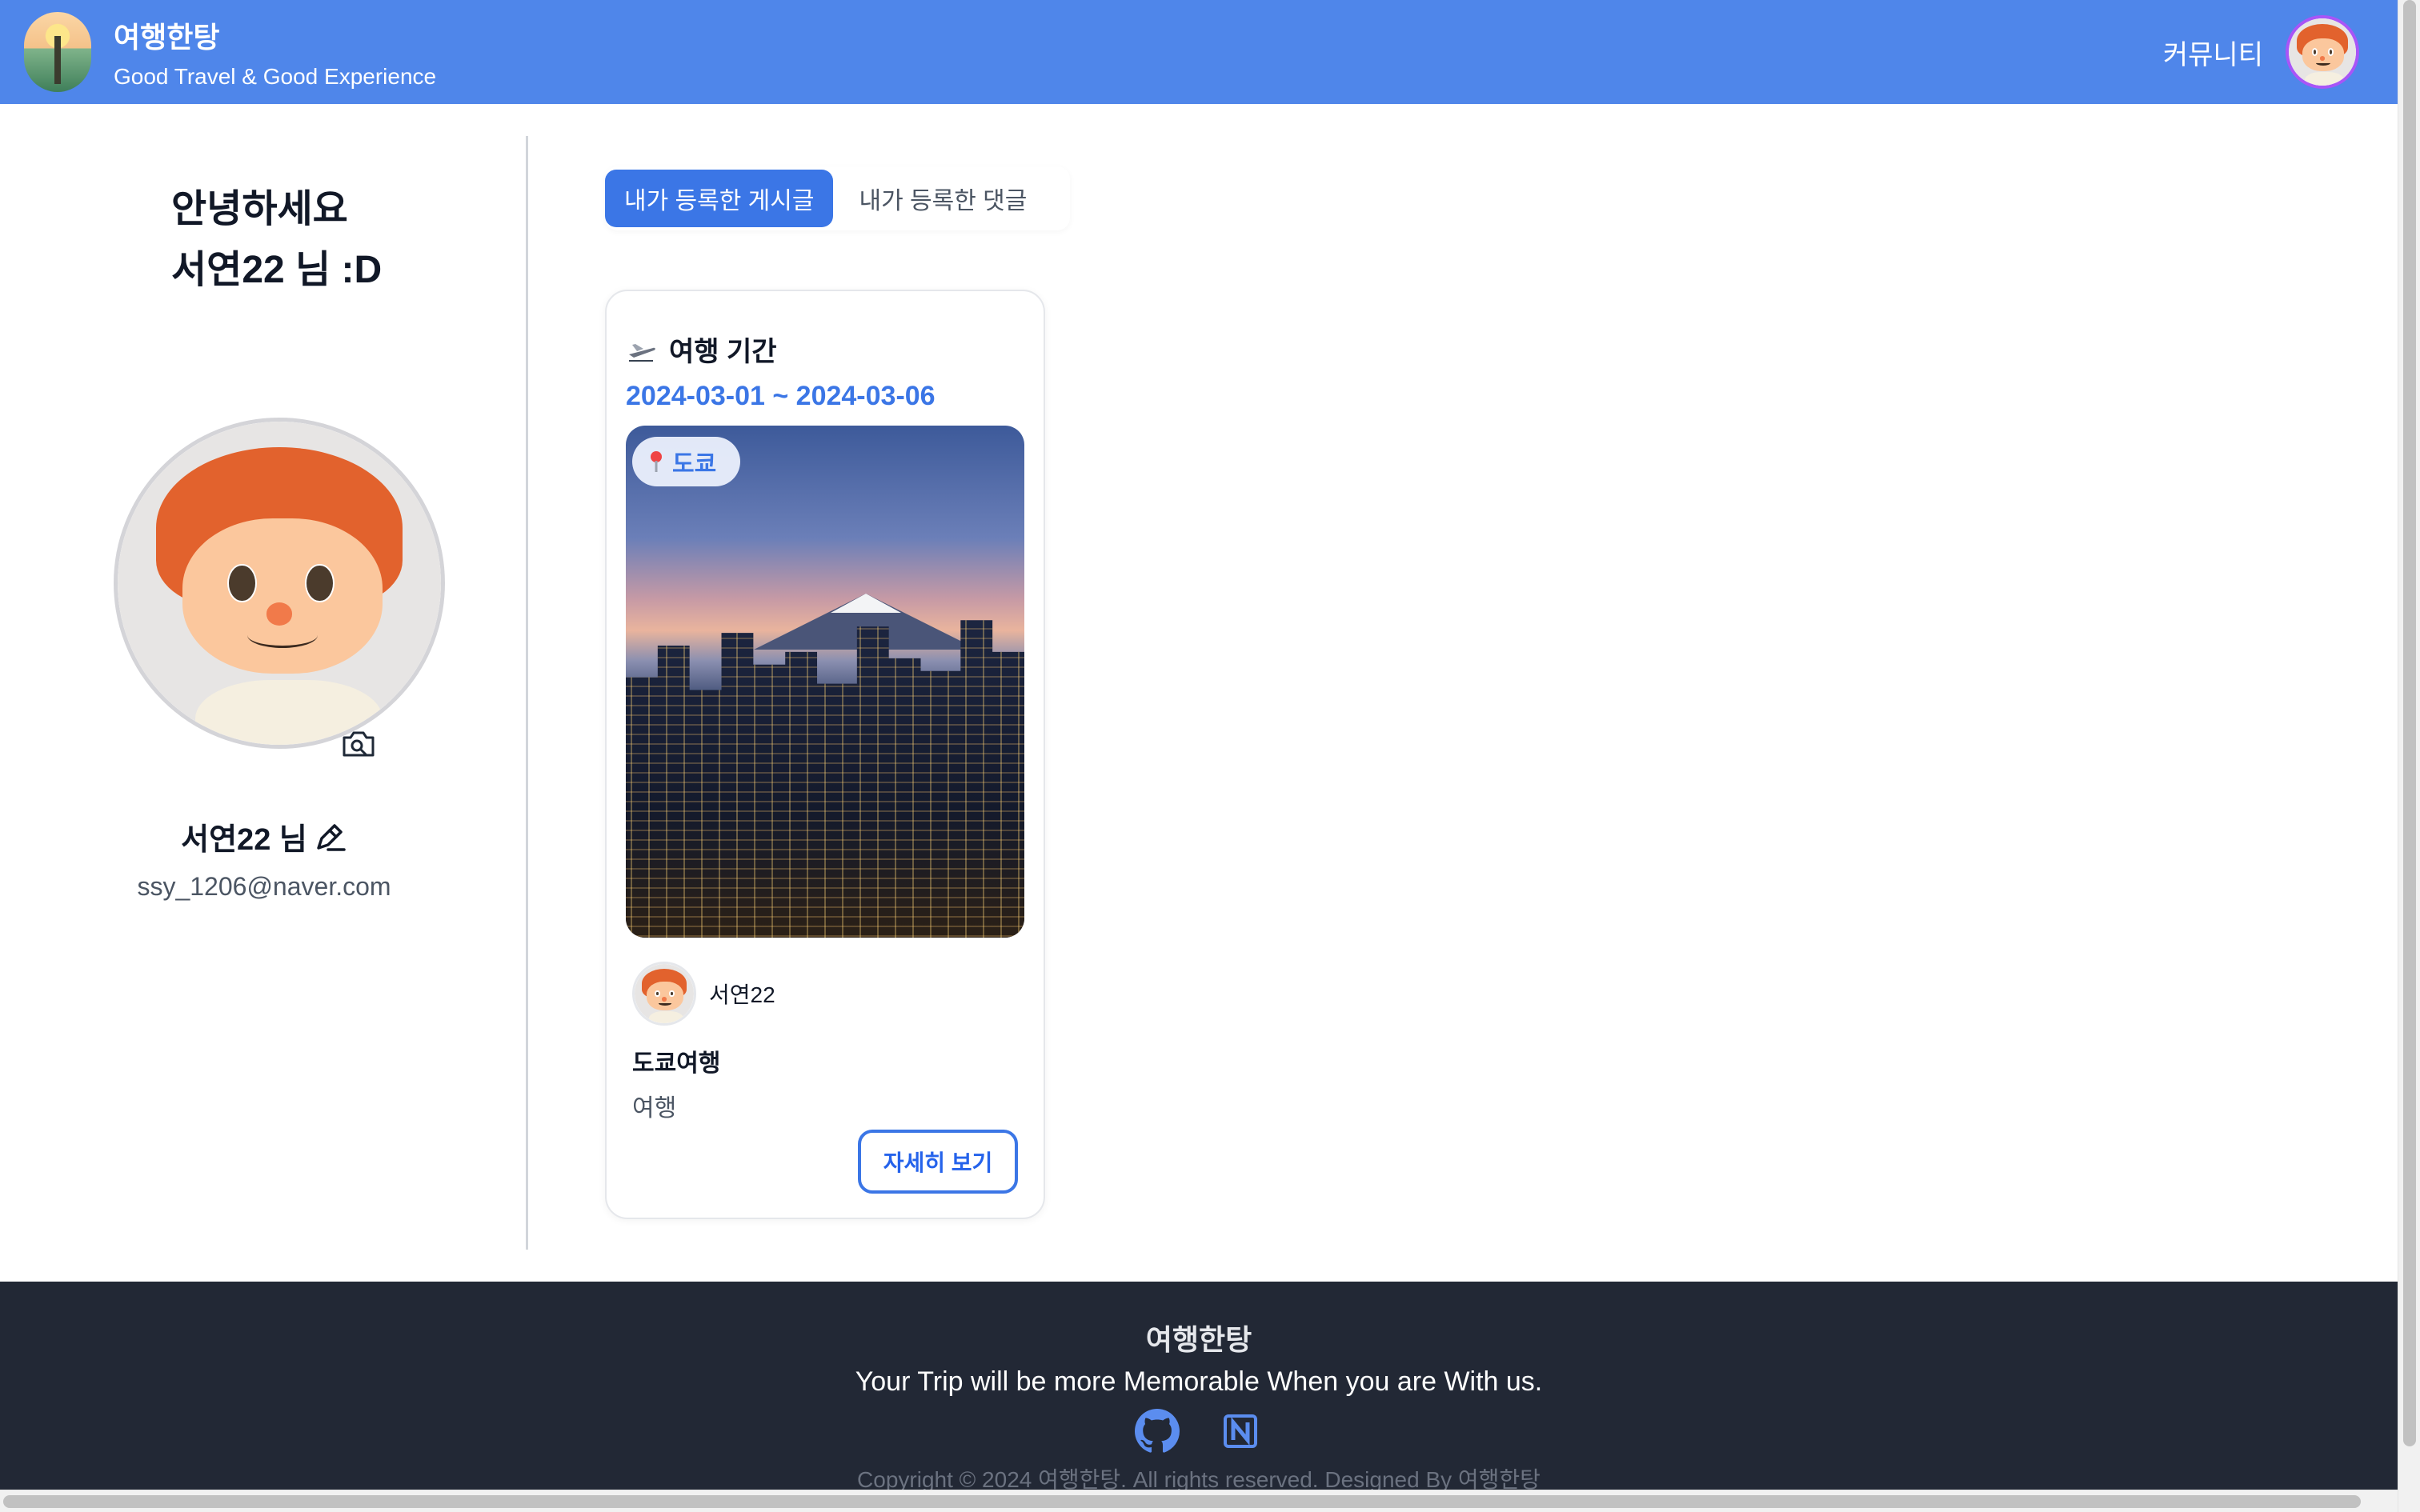 The height and width of the screenshot is (1512, 2420). Describe the element at coordinates (866, 603) in the screenshot. I see `snowcap` at that location.